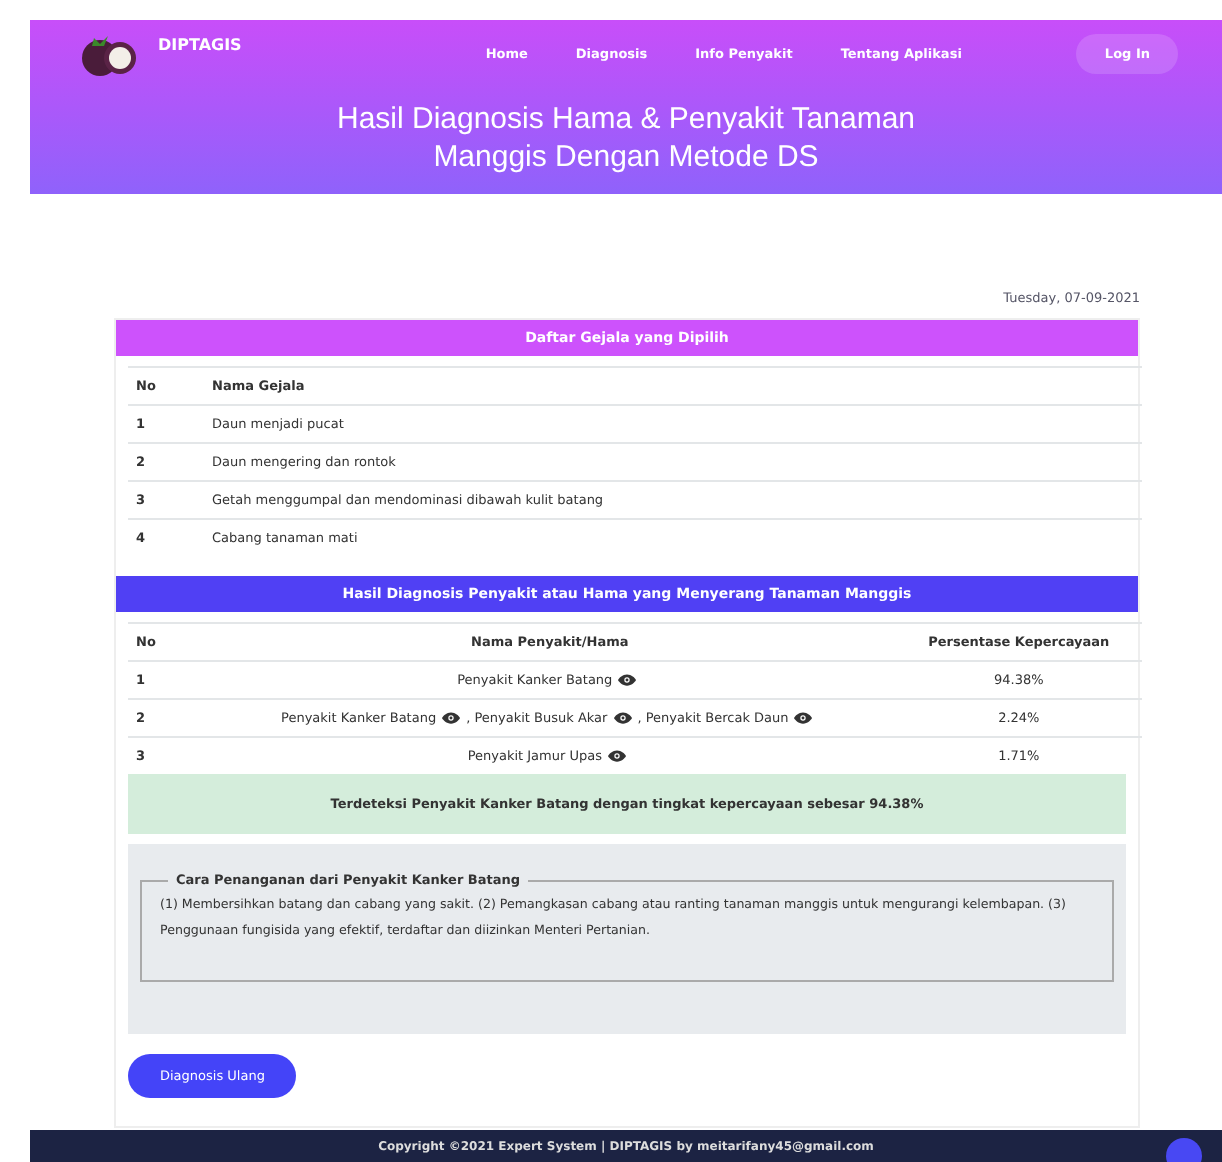  What do you see at coordinates (626, 138) in the screenshot?
I see `page-title: Hasil Diagnosis Hama & Penyakit Tanaman Manggis Dengan Metode DS` at bounding box center [626, 138].